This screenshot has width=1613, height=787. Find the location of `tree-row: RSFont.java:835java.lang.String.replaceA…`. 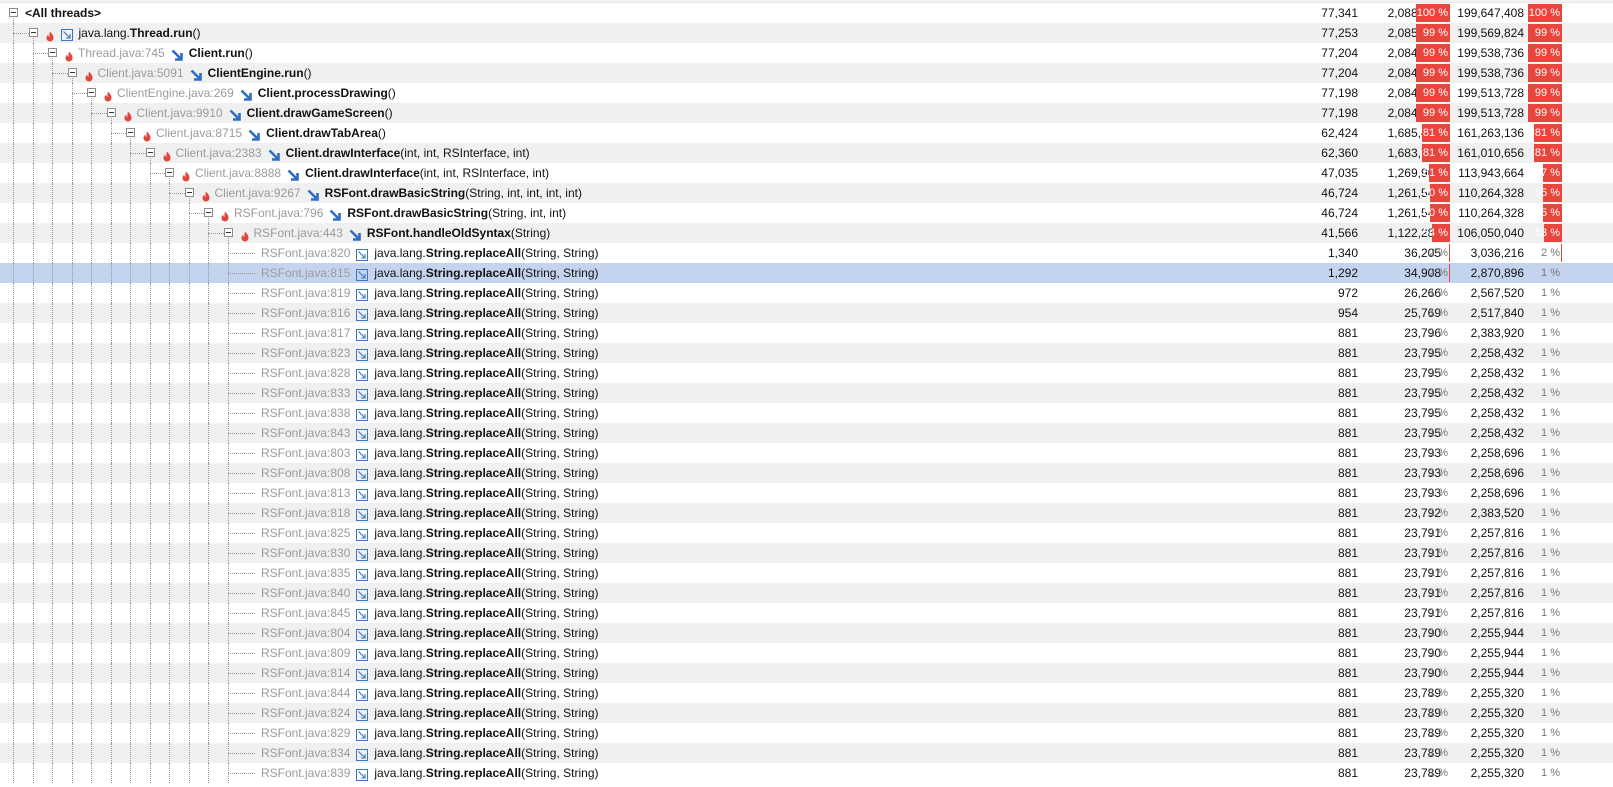

tree-row: RSFont.java:835java.lang.String.replaceA… is located at coordinates (806, 573).